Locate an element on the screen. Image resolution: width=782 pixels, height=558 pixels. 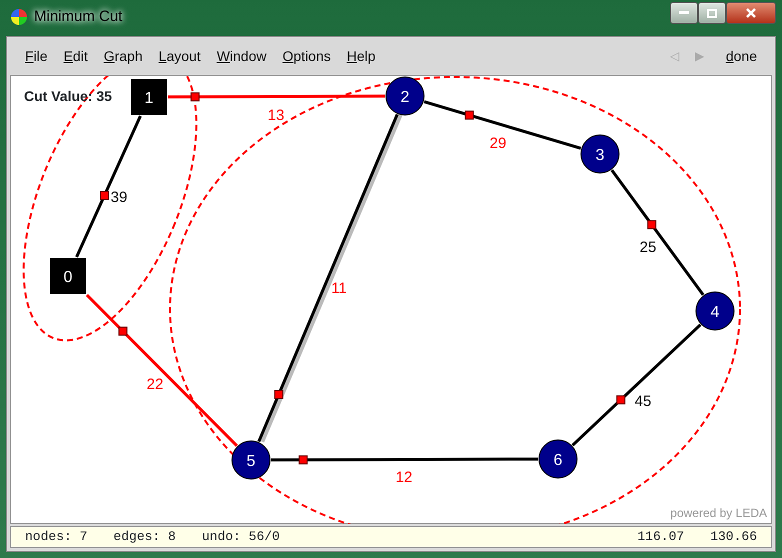
menu-item: Edit is located at coordinates (76, 56).